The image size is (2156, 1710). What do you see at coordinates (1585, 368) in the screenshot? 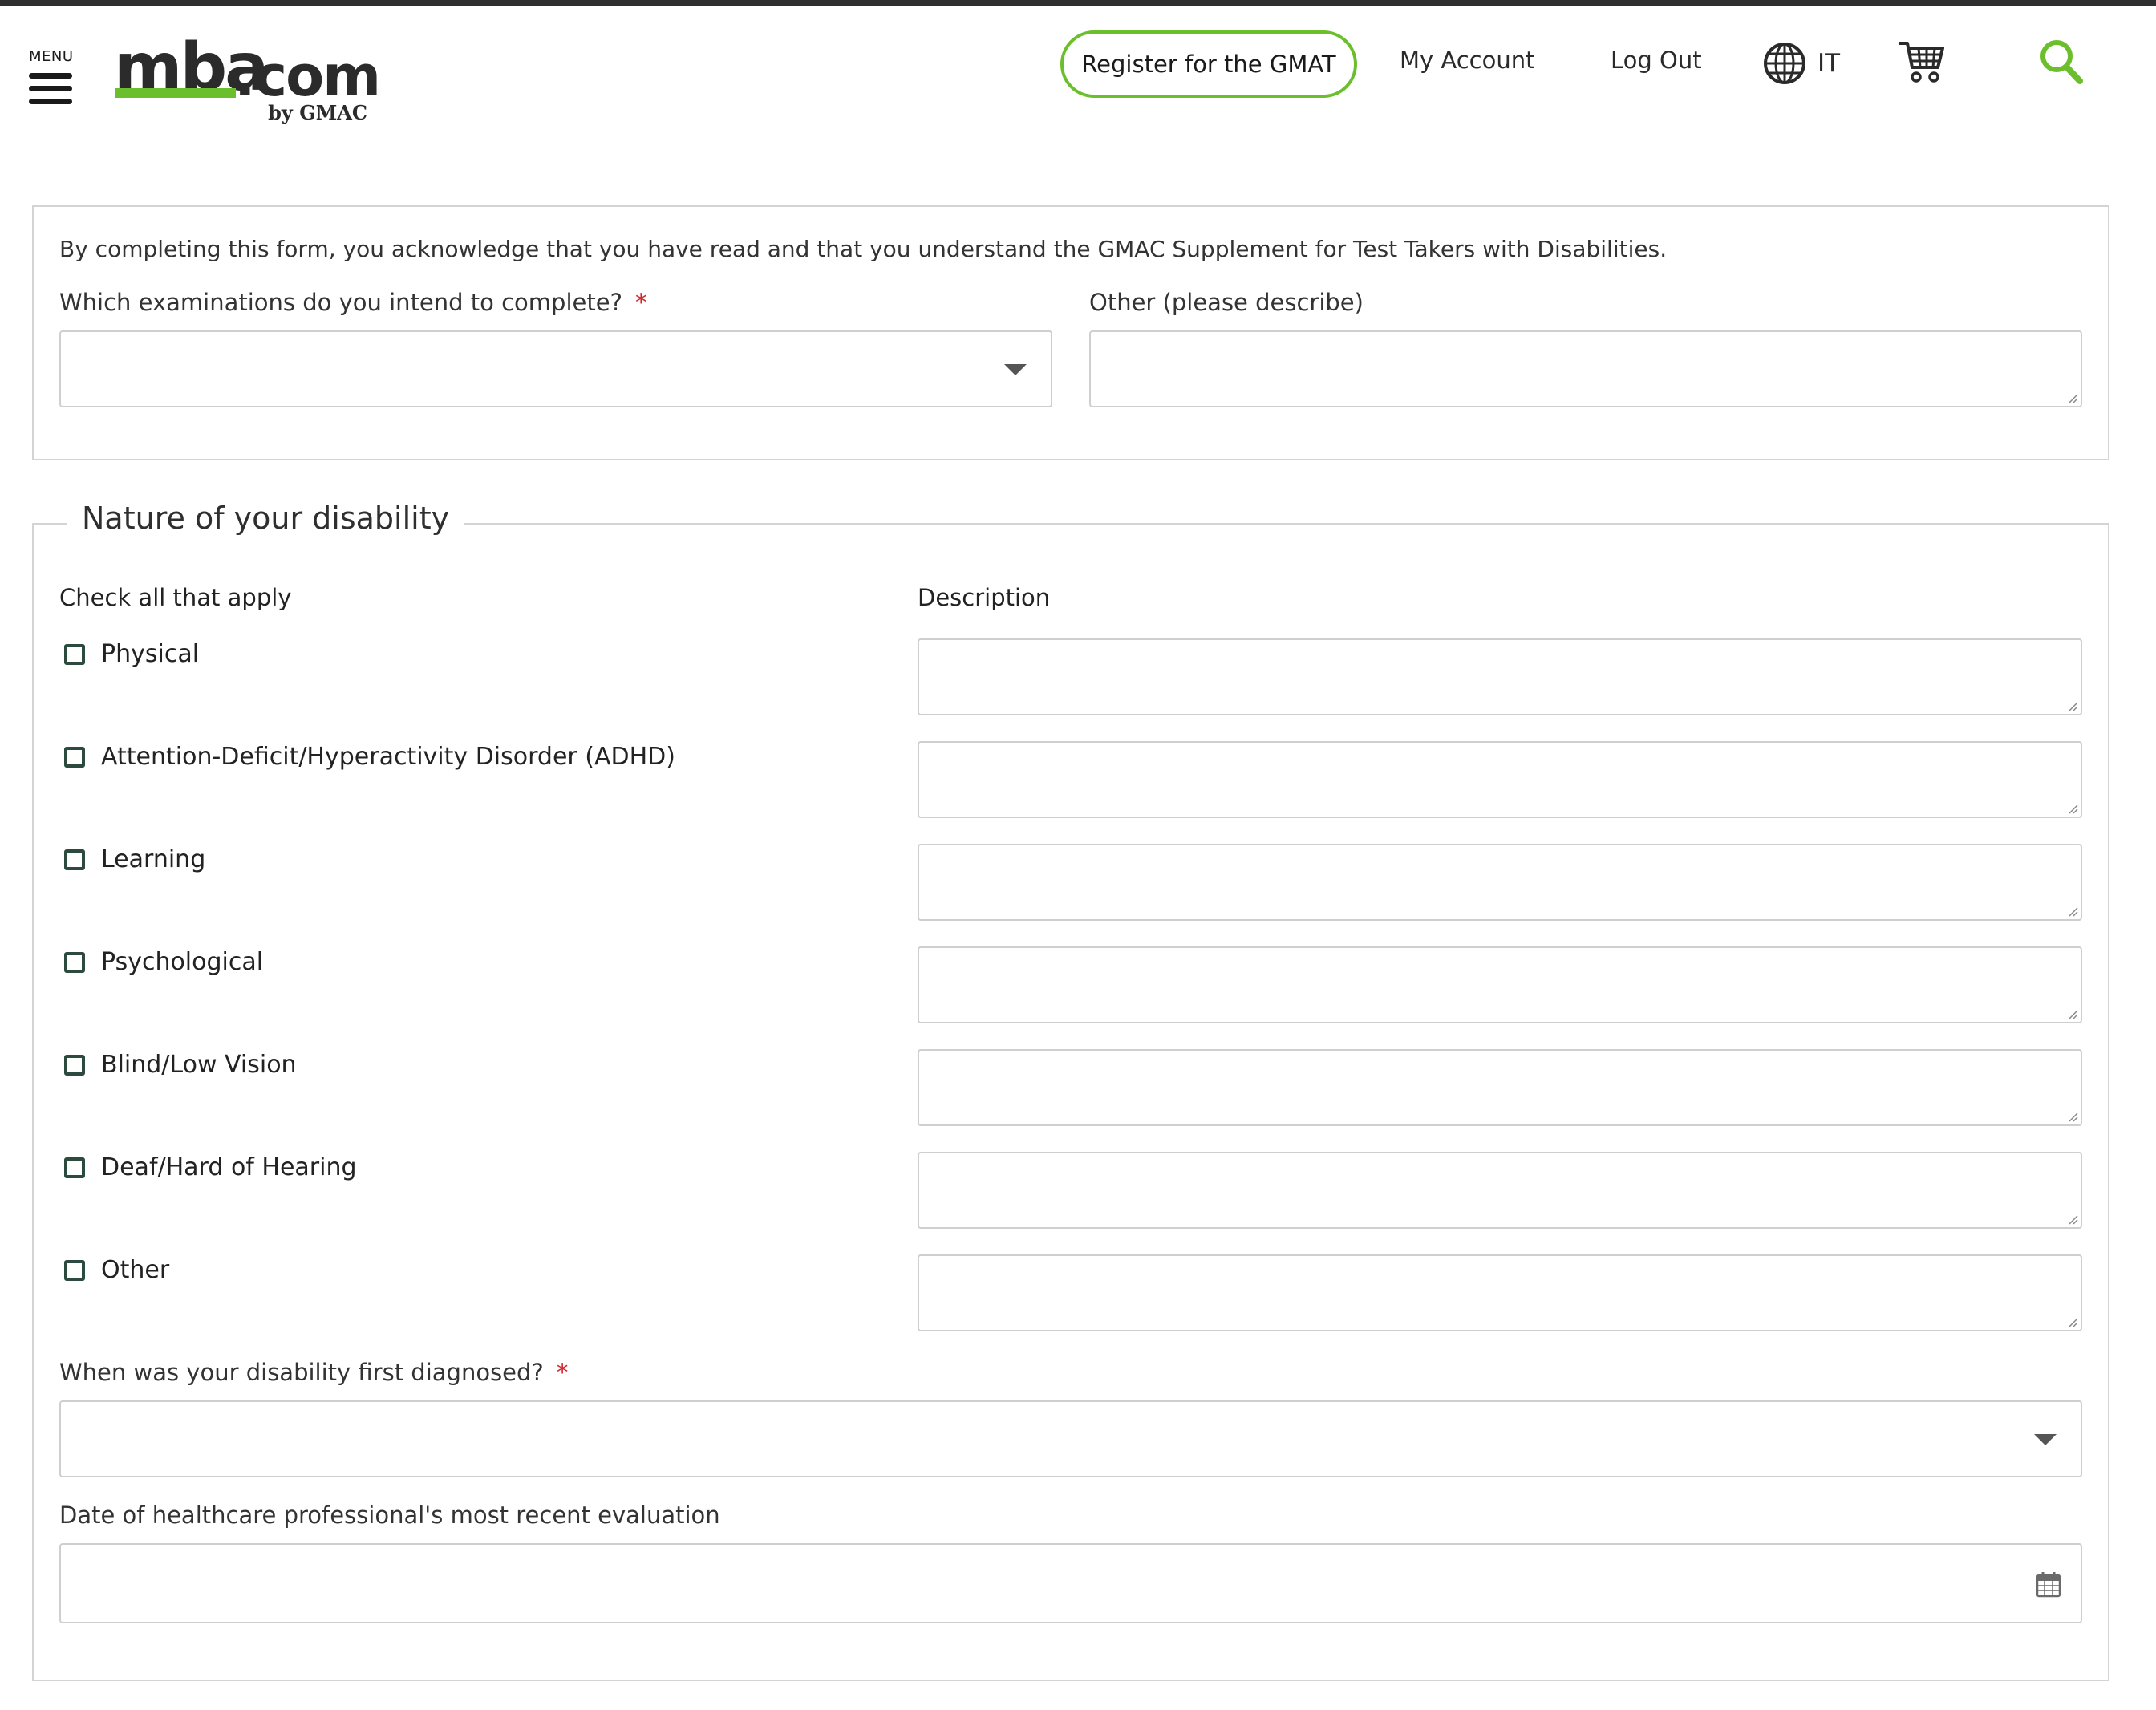
I see `other-exam-textarea` at bounding box center [1585, 368].